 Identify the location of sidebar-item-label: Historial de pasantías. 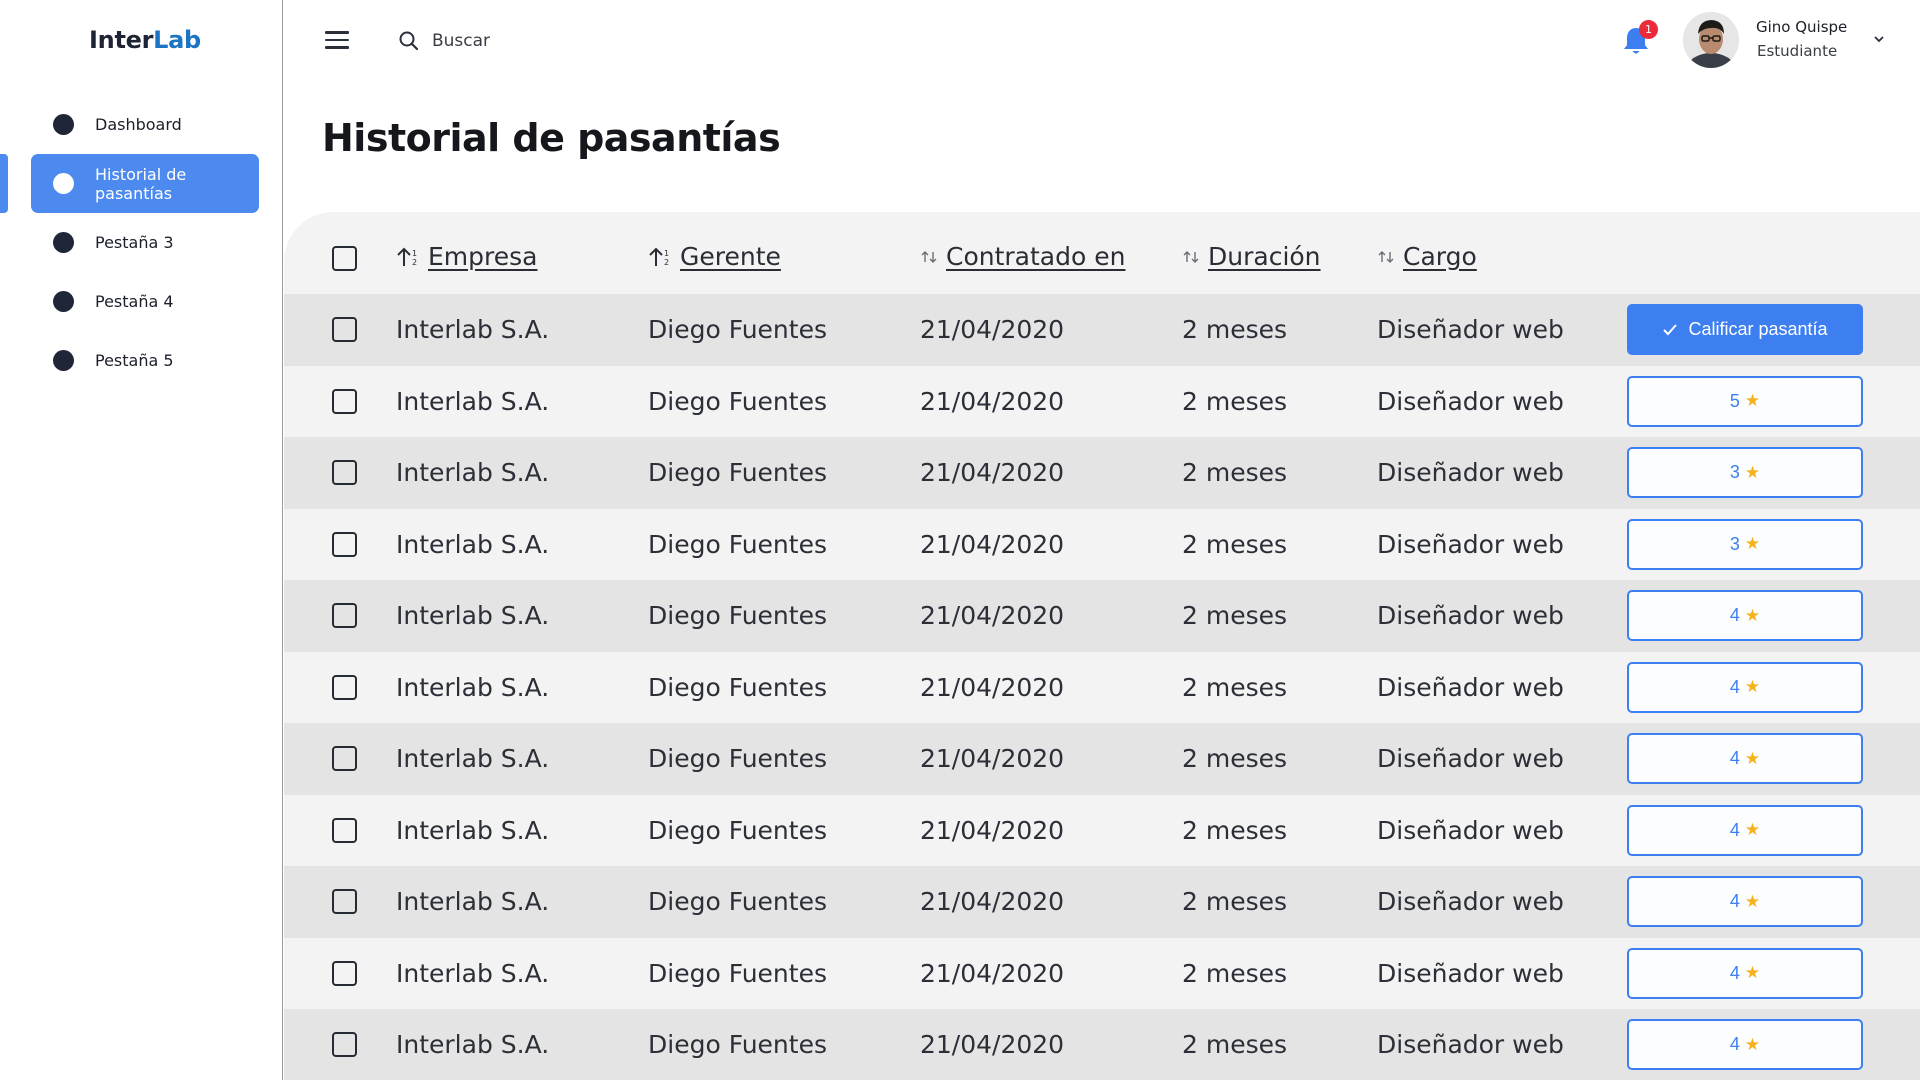
(141, 183).